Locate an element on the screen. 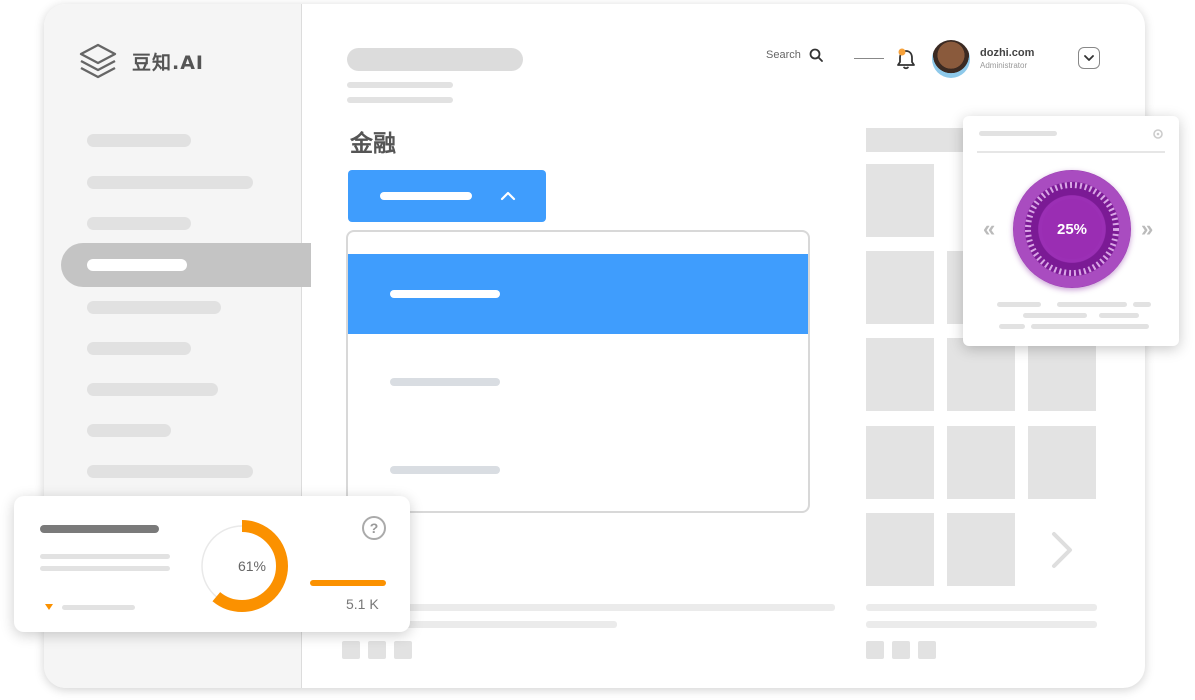 The width and height of the screenshot is (1195, 700). chevron-up-icon is located at coordinates (508, 196).